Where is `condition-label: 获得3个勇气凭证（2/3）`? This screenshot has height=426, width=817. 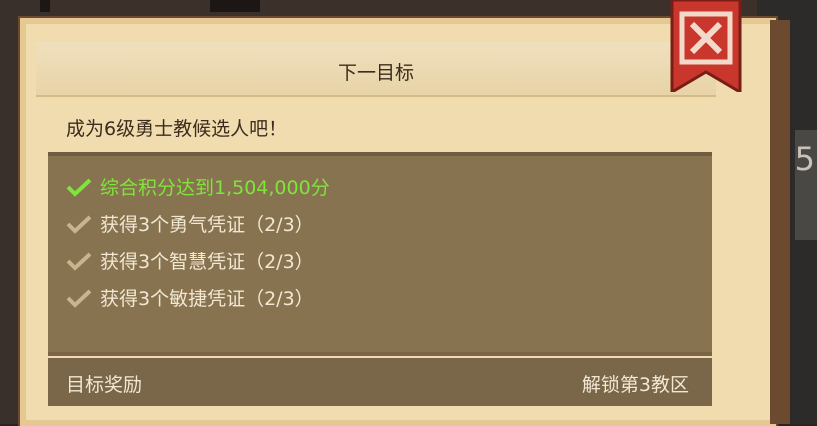 condition-label: 获得3个勇气凭证（2/3） is located at coordinates (207, 225).